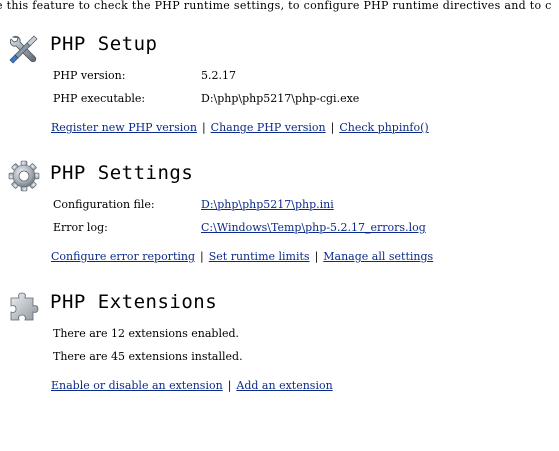  I want to click on php-settings-title: PHP Settings, so click(122, 173).